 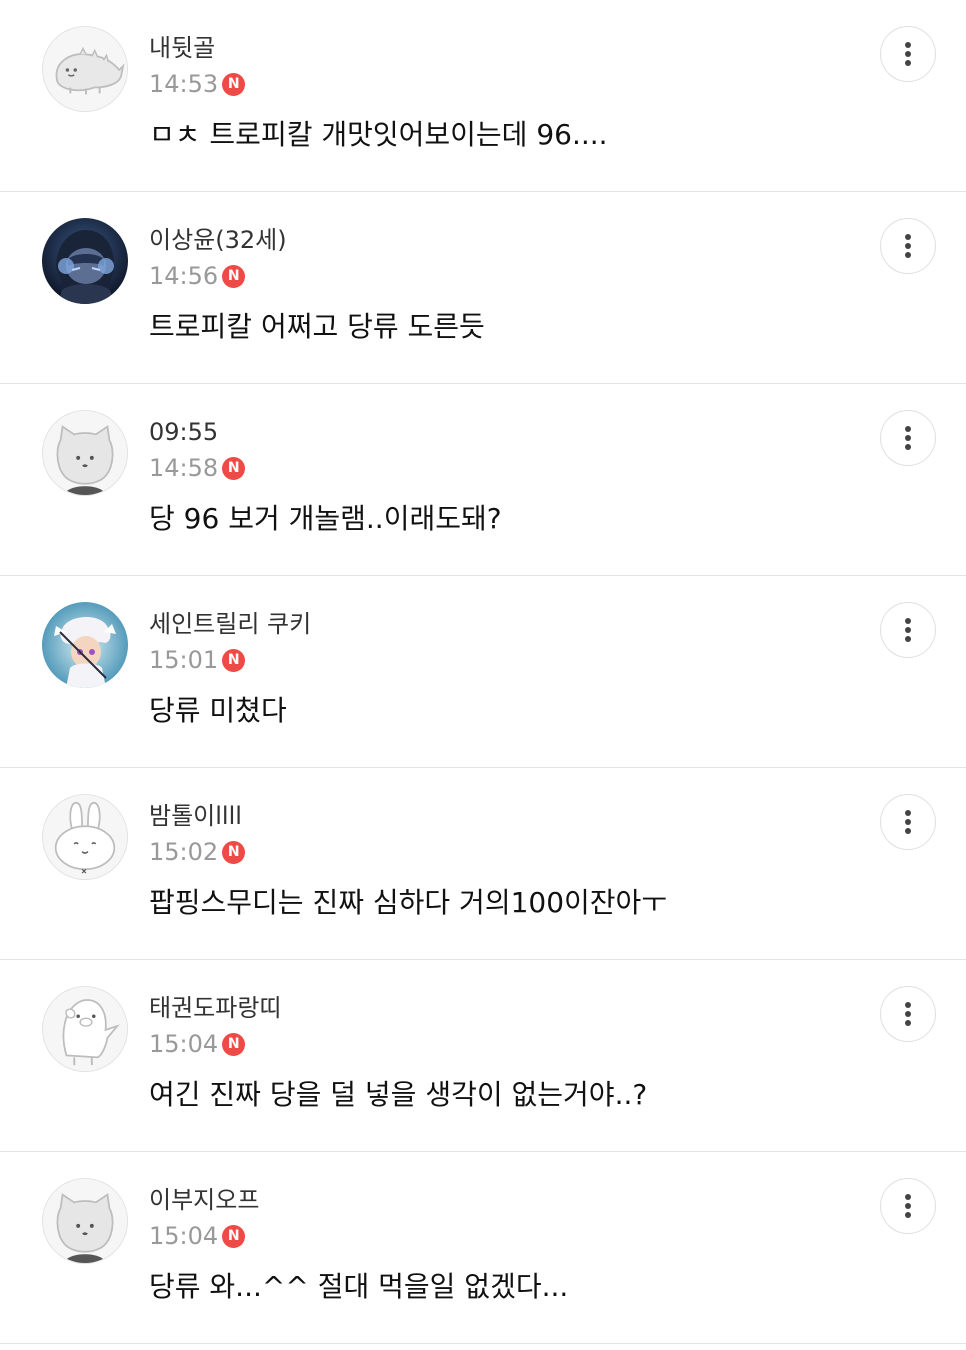 I want to click on comment-meta: 14:53 N, so click(x=197, y=84).